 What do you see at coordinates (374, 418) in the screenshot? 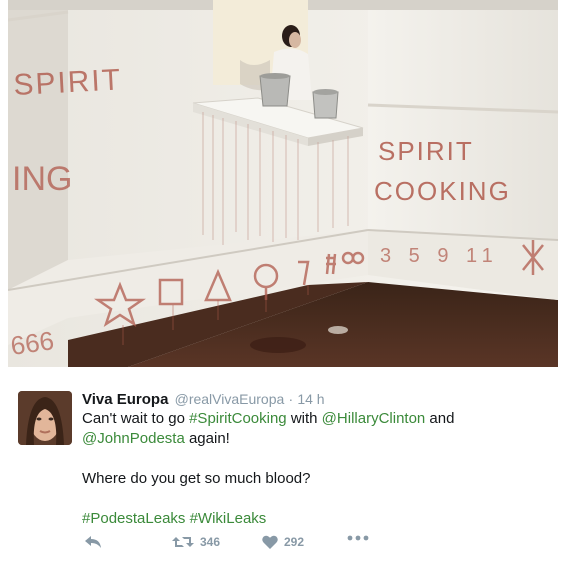
I see `mention-hillaryclinton: @HillaryClinton` at bounding box center [374, 418].